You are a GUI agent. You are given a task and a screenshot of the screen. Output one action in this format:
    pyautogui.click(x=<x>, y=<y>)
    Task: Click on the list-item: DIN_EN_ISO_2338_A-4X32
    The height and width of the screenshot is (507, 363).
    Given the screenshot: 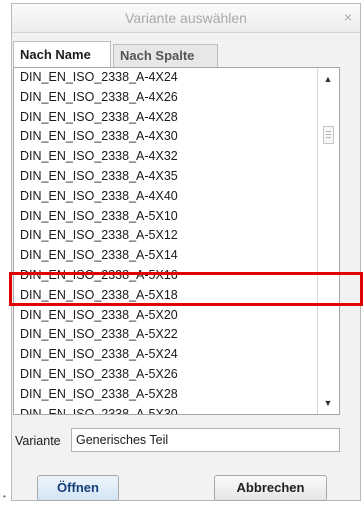 What is the action you would take?
    pyautogui.click(x=166, y=157)
    